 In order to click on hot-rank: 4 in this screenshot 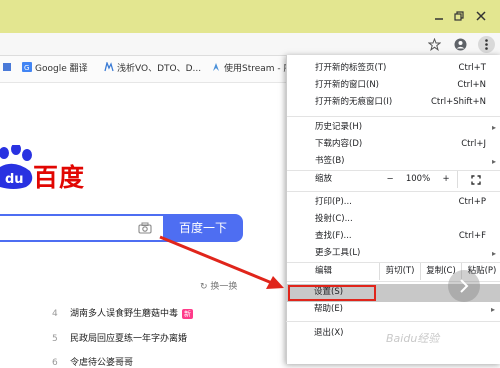, I will do `click(55, 314)`.